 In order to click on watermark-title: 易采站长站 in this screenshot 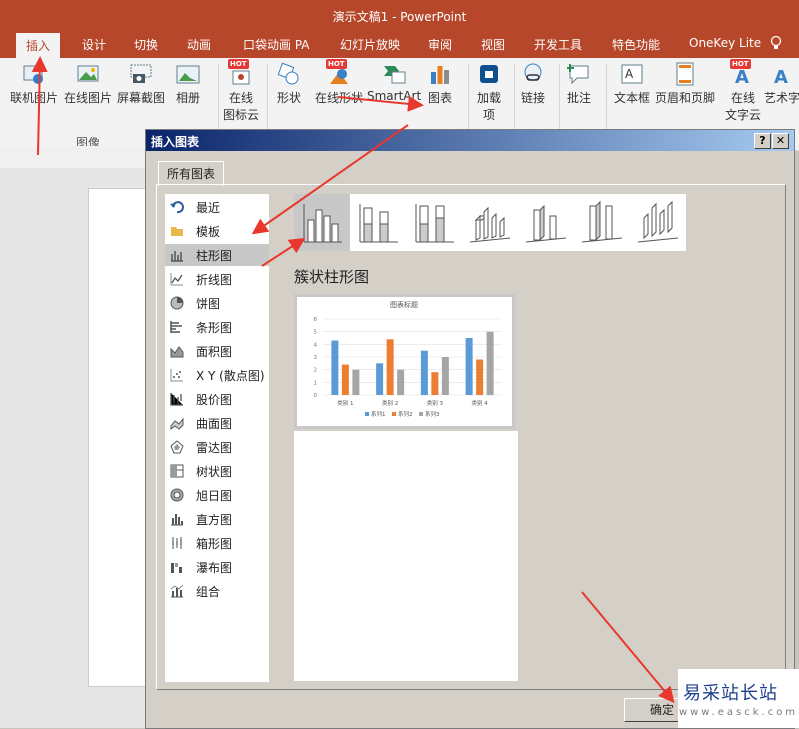, I will do `click(730, 693)`.